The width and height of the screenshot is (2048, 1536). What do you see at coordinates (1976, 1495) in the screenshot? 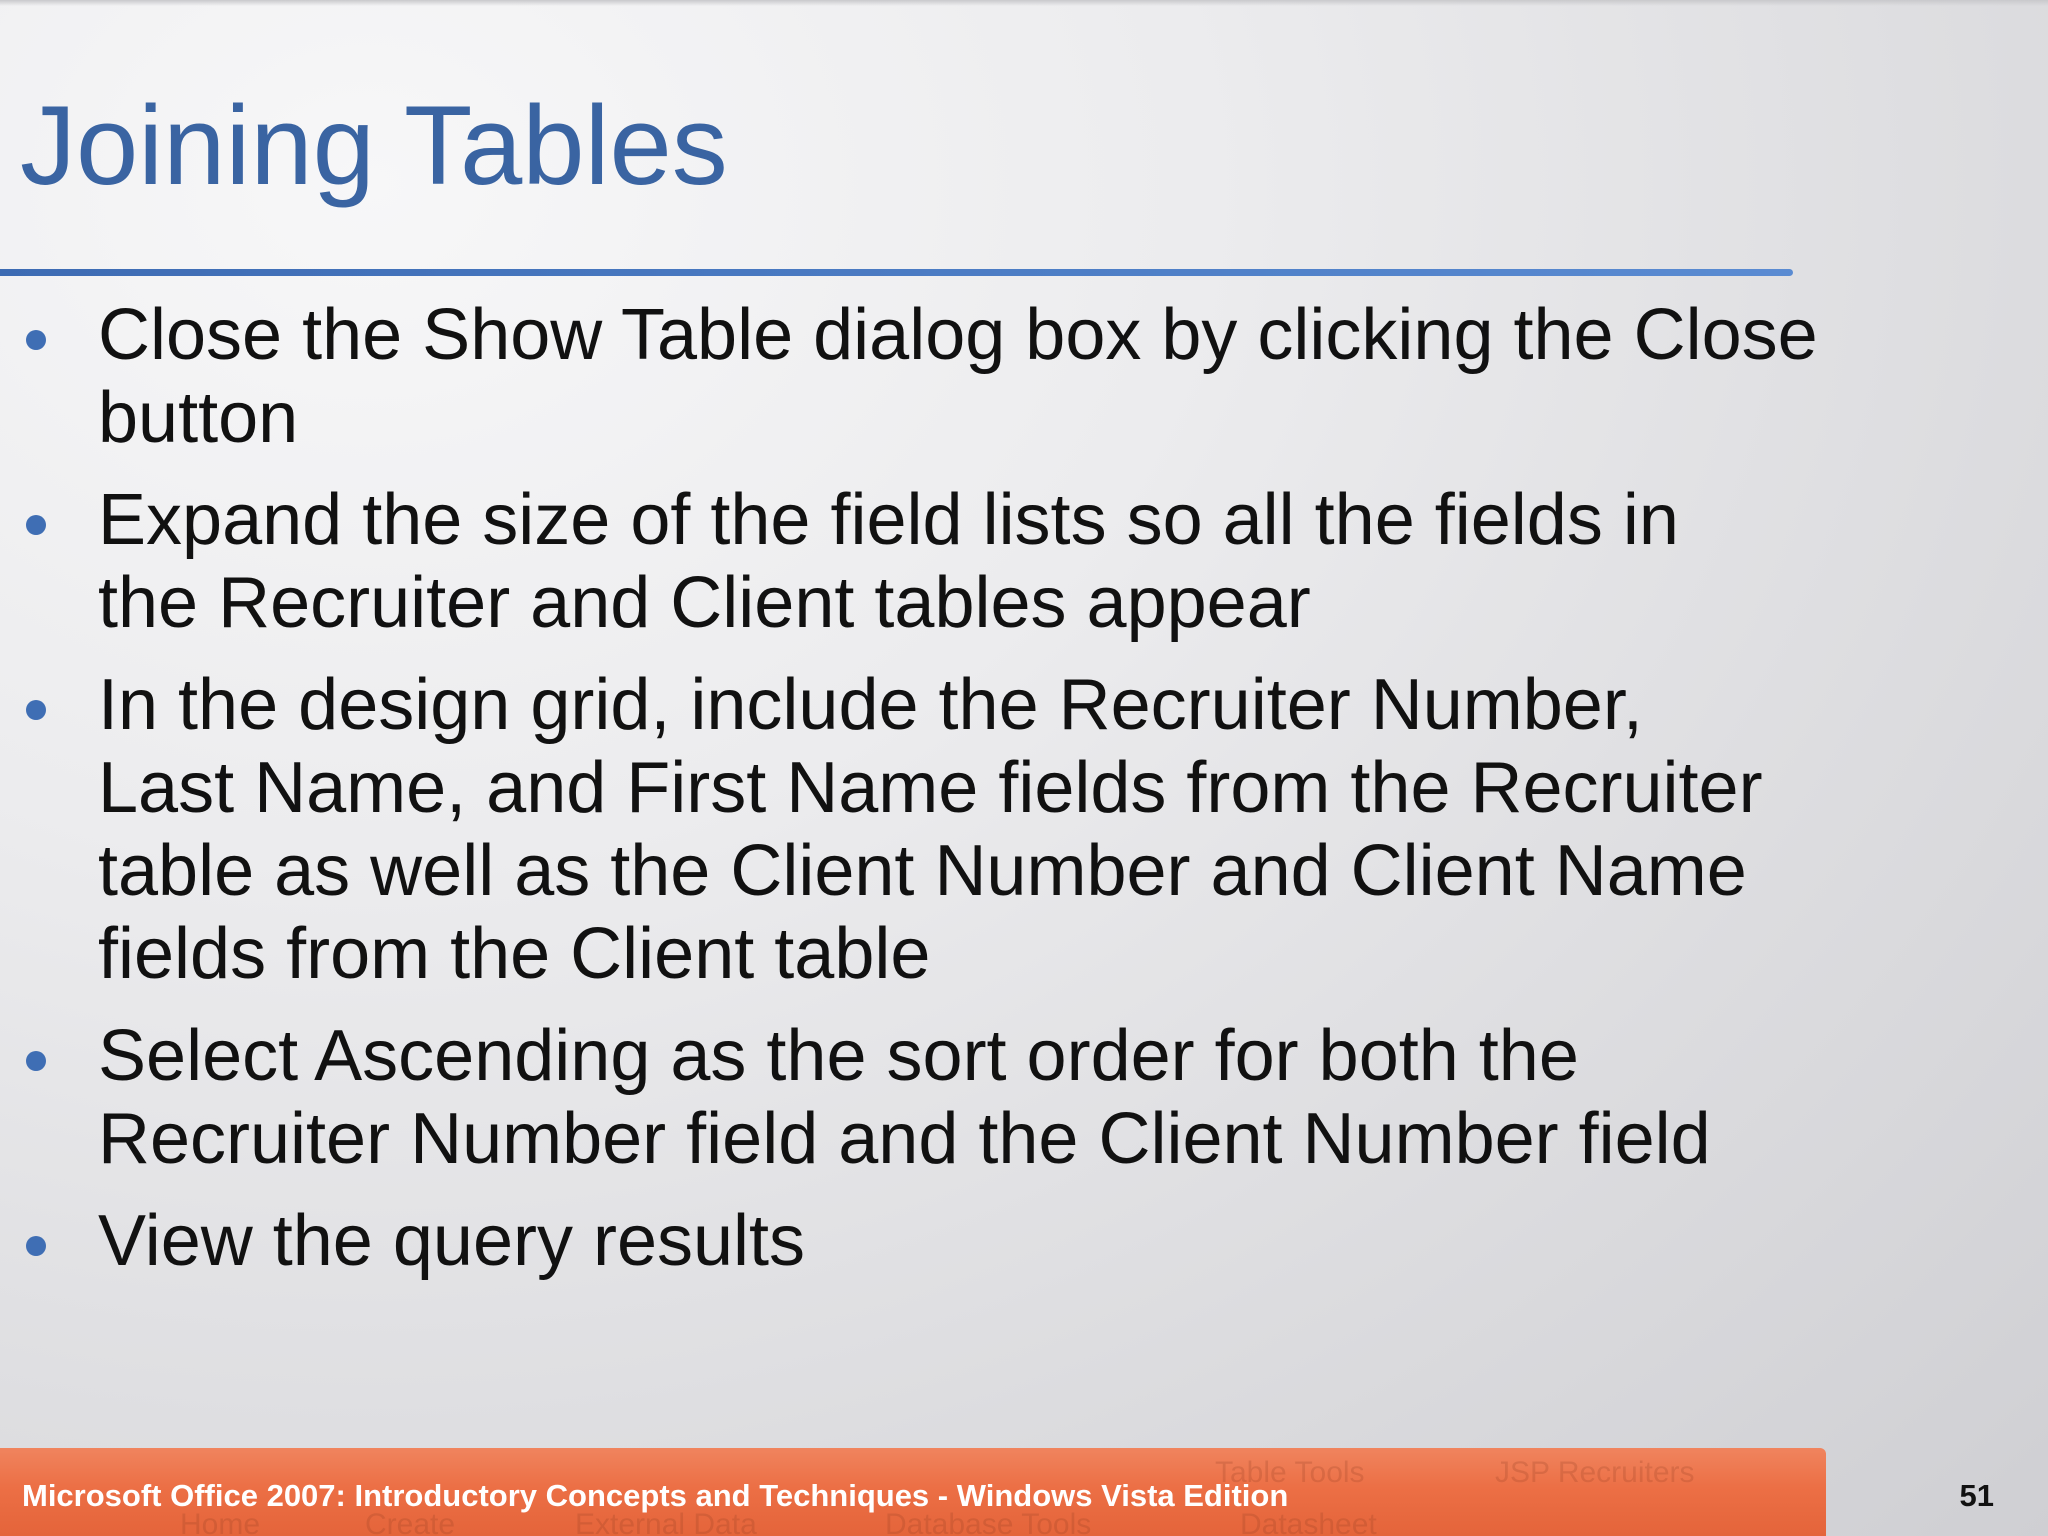
I see `page-number: 51` at bounding box center [1976, 1495].